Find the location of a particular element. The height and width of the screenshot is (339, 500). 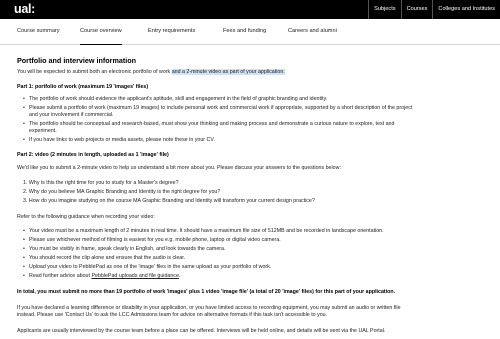

part1-item-continued: experiment. is located at coordinates (43, 131).